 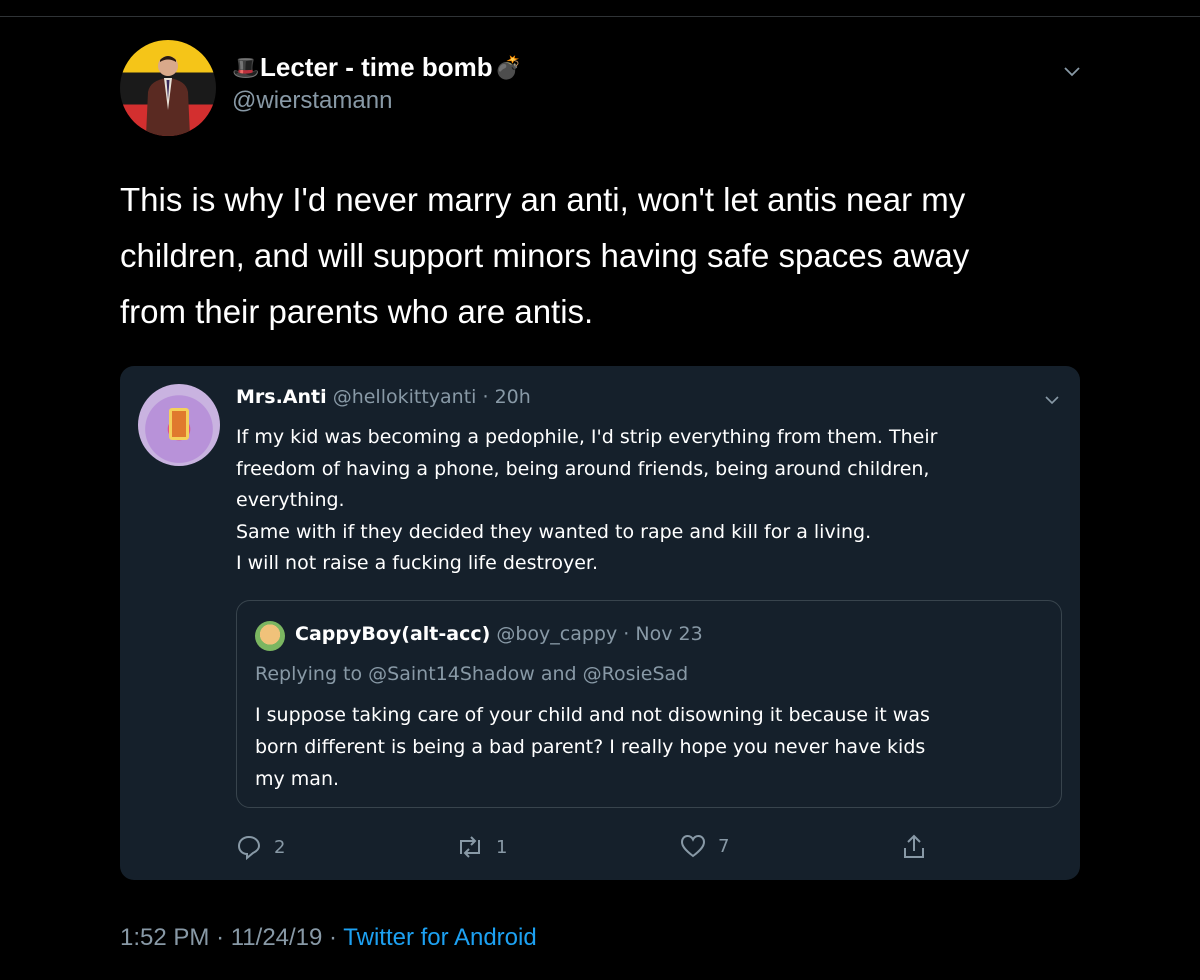 What do you see at coordinates (393, 634) in the screenshot?
I see `nested-author-name: CappyBoy(alt-acc)` at bounding box center [393, 634].